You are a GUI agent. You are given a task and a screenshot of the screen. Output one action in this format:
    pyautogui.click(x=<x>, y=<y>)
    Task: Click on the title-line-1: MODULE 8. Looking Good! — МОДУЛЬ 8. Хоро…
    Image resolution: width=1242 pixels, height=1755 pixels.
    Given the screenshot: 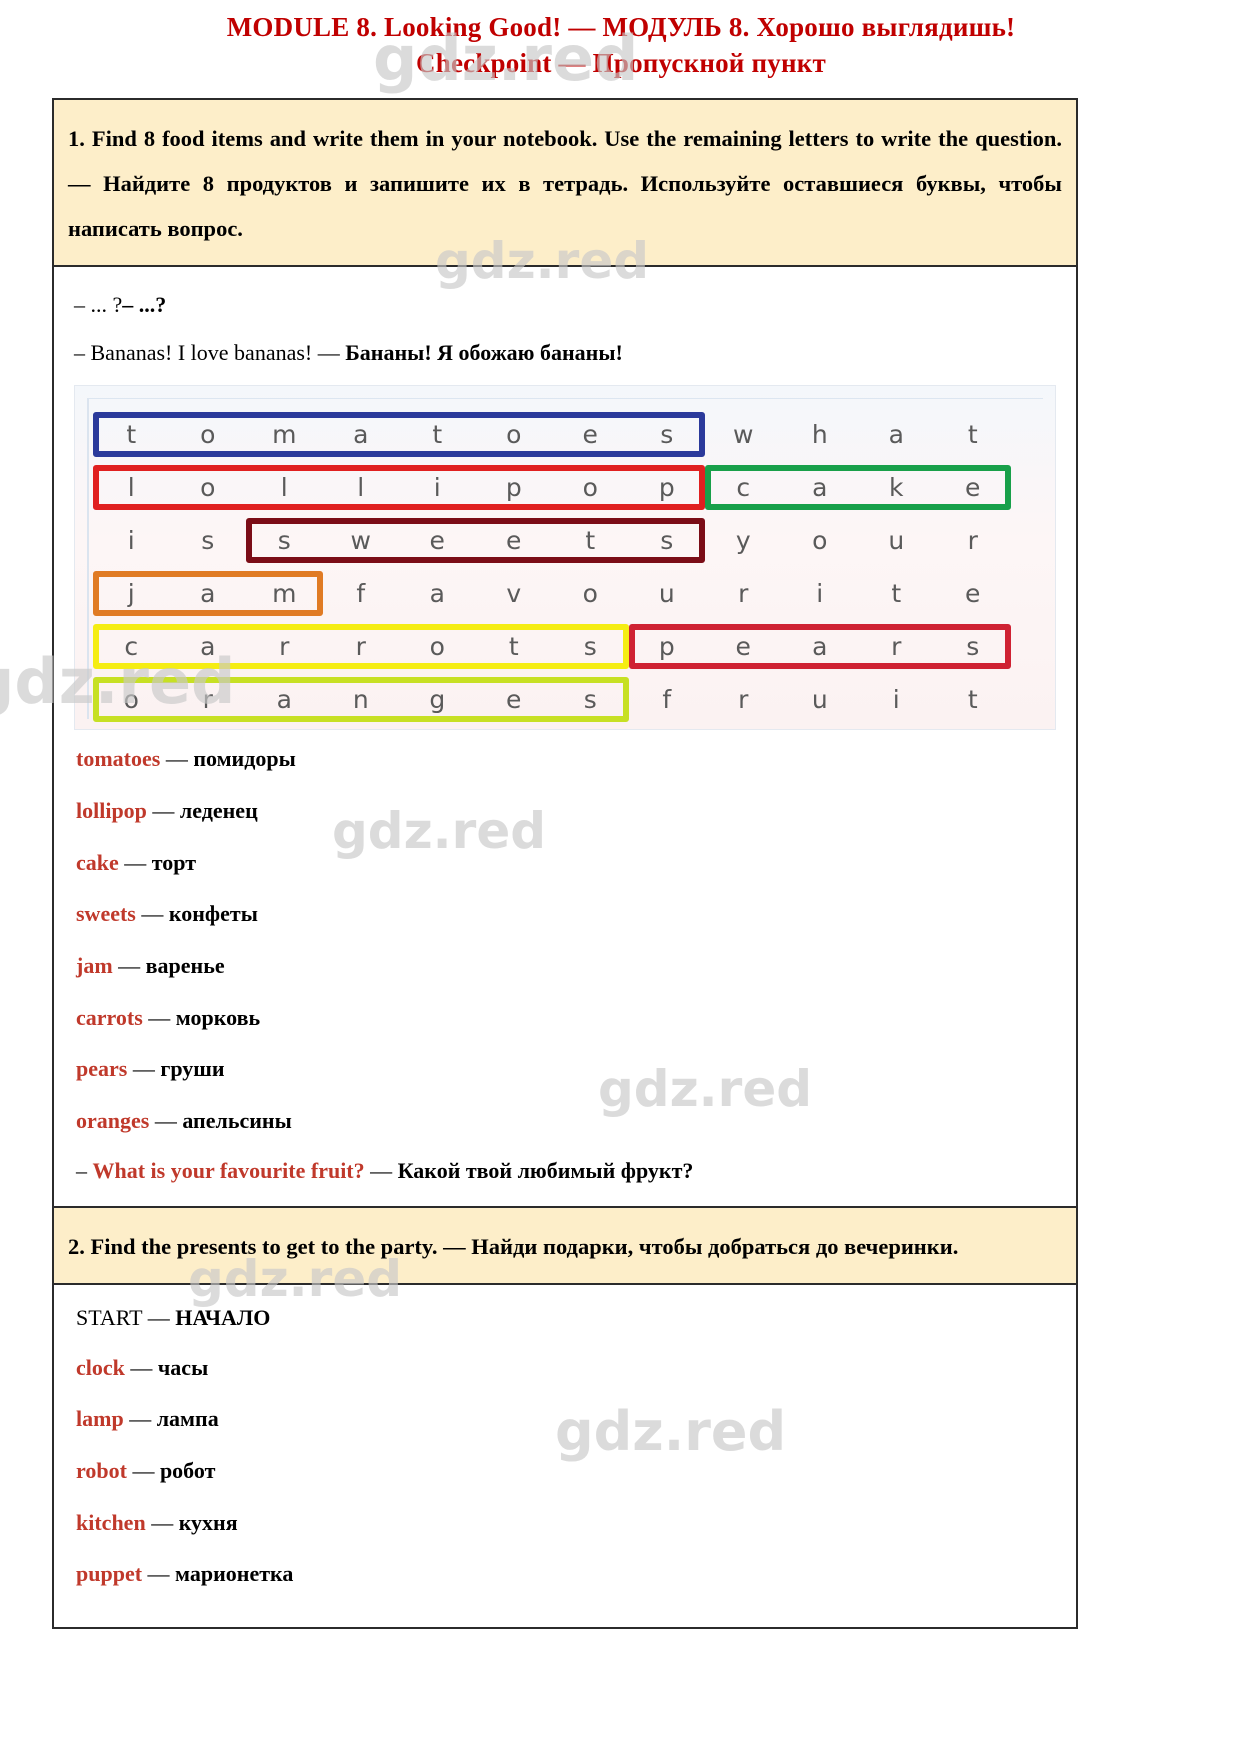 What is the action you would take?
    pyautogui.click(x=621, y=27)
    